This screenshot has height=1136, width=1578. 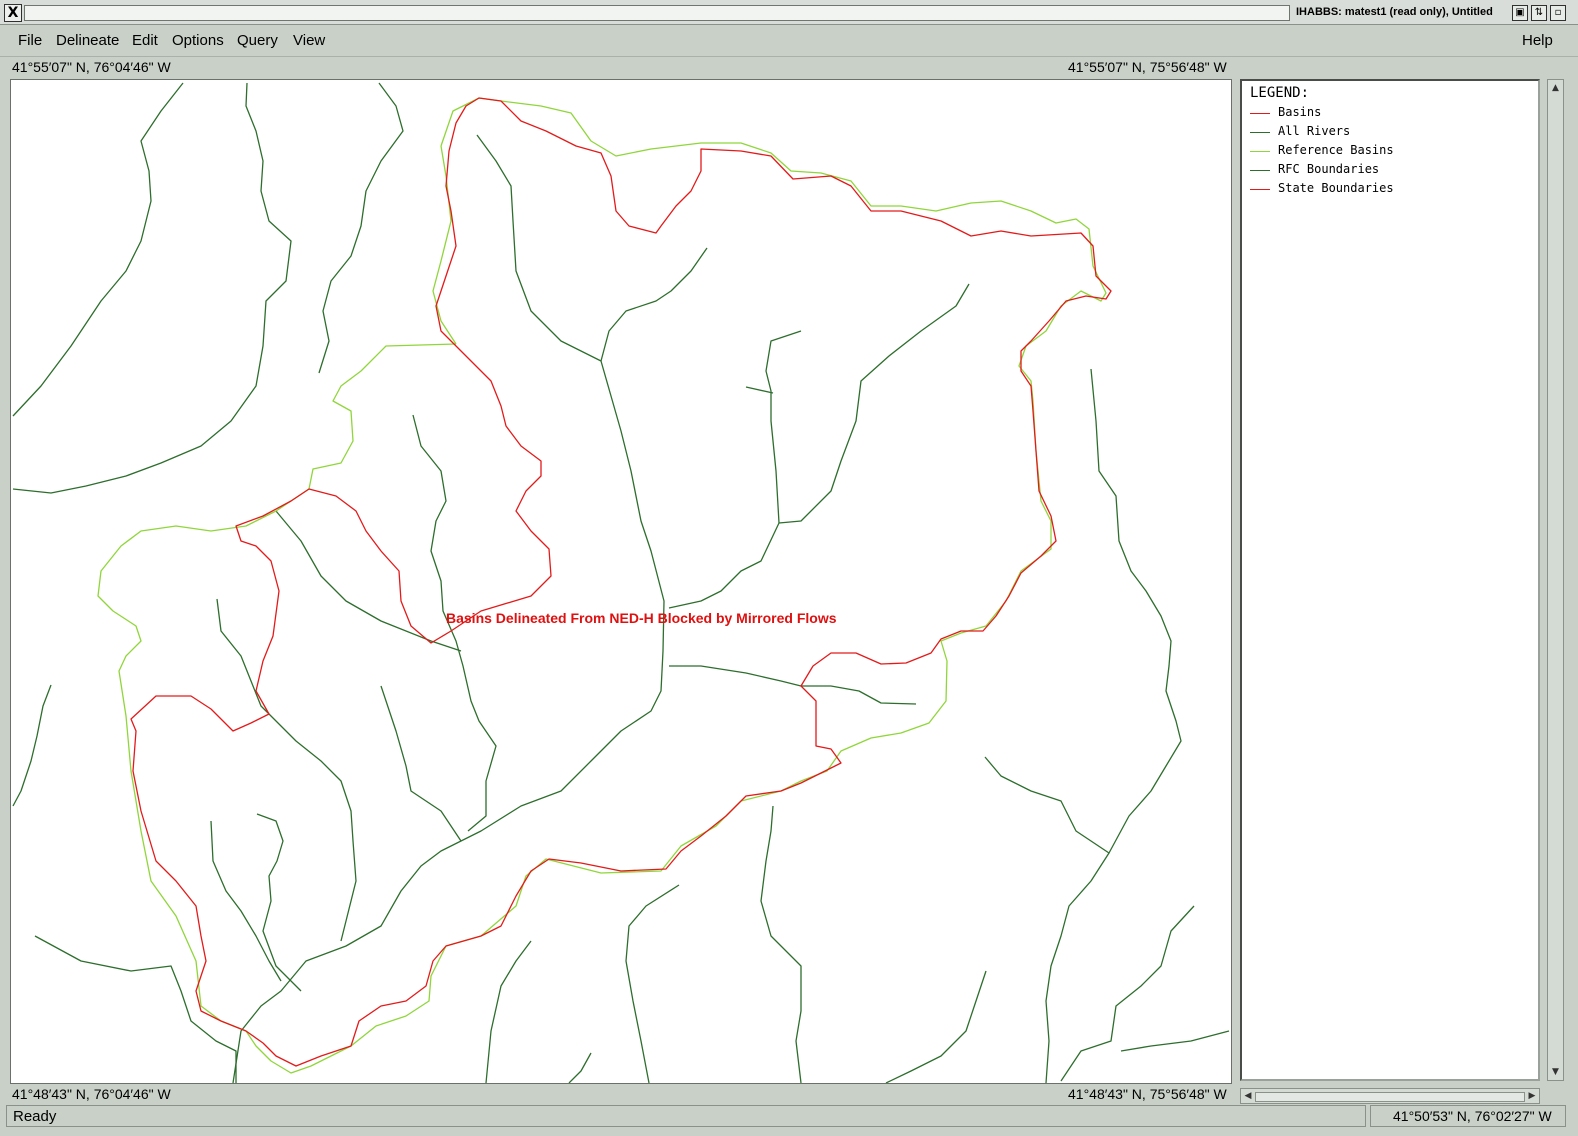 I want to click on coord-bottom-right: 41°48′43" N, 75°56′48" W, so click(x=1147, y=1094).